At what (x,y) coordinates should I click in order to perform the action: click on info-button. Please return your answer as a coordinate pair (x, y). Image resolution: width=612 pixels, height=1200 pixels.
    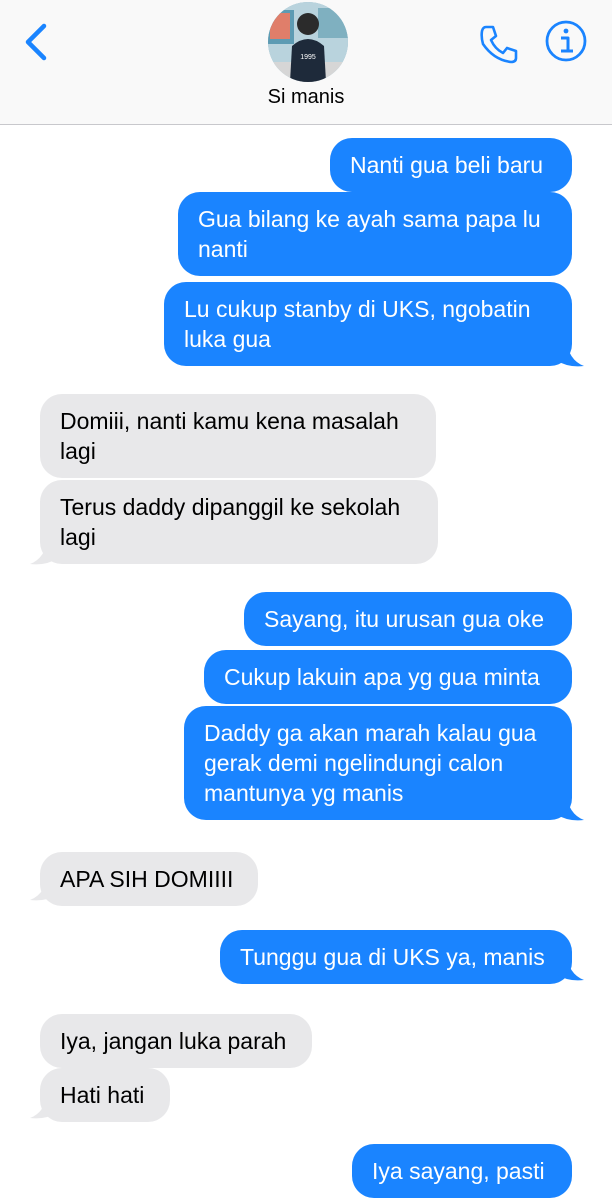
    Looking at the image, I should click on (566, 41).